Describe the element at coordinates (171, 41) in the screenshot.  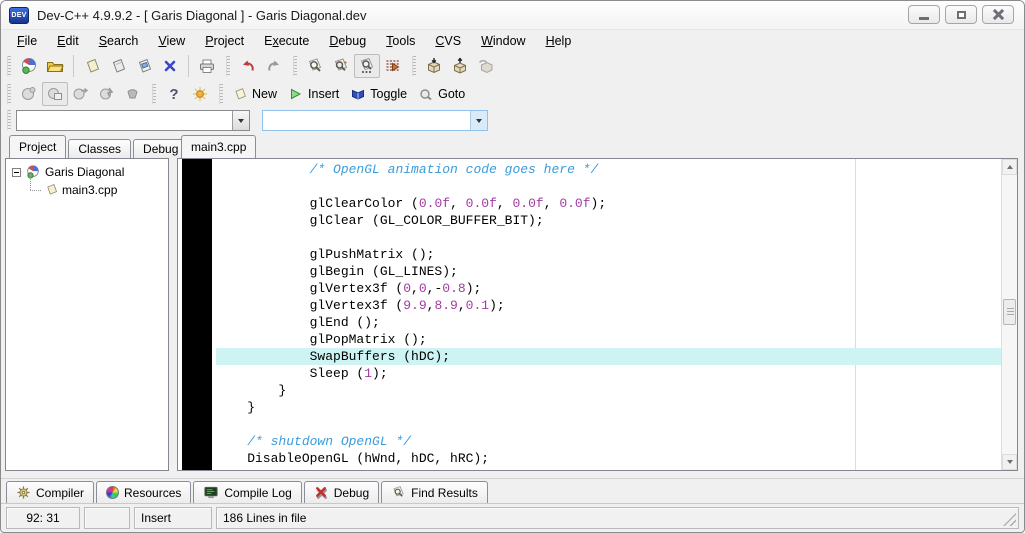
I see `menu-item-view: View` at that location.